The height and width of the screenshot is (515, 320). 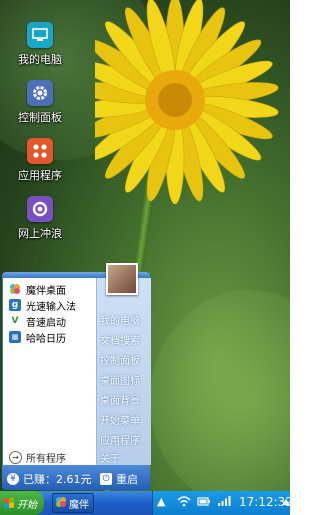 What do you see at coordinates (184, 502) in the screenshot?
I see `wifi-icon` at bounding box center [184, 502].